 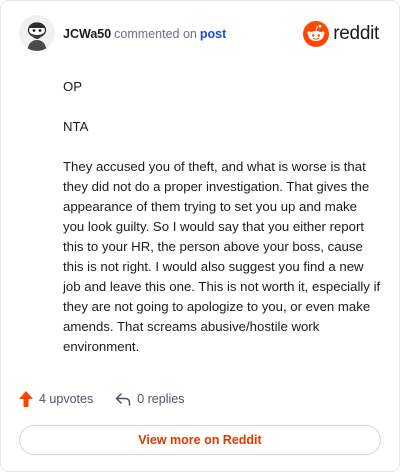 I want to click on reddit-wordmark: reddit, so click(x=356, y=33).